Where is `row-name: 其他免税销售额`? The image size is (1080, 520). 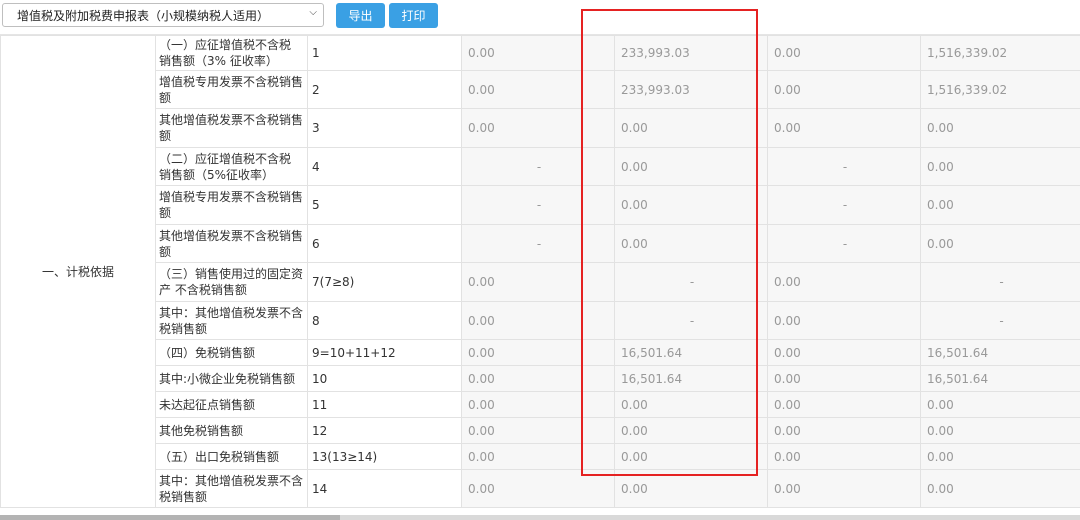
row-name: 其他免税销售额 is located at coordinates (231, 430).